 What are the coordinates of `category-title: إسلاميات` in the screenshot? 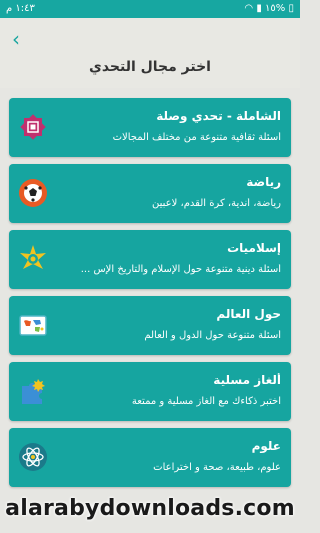 It's located at (254, 248).